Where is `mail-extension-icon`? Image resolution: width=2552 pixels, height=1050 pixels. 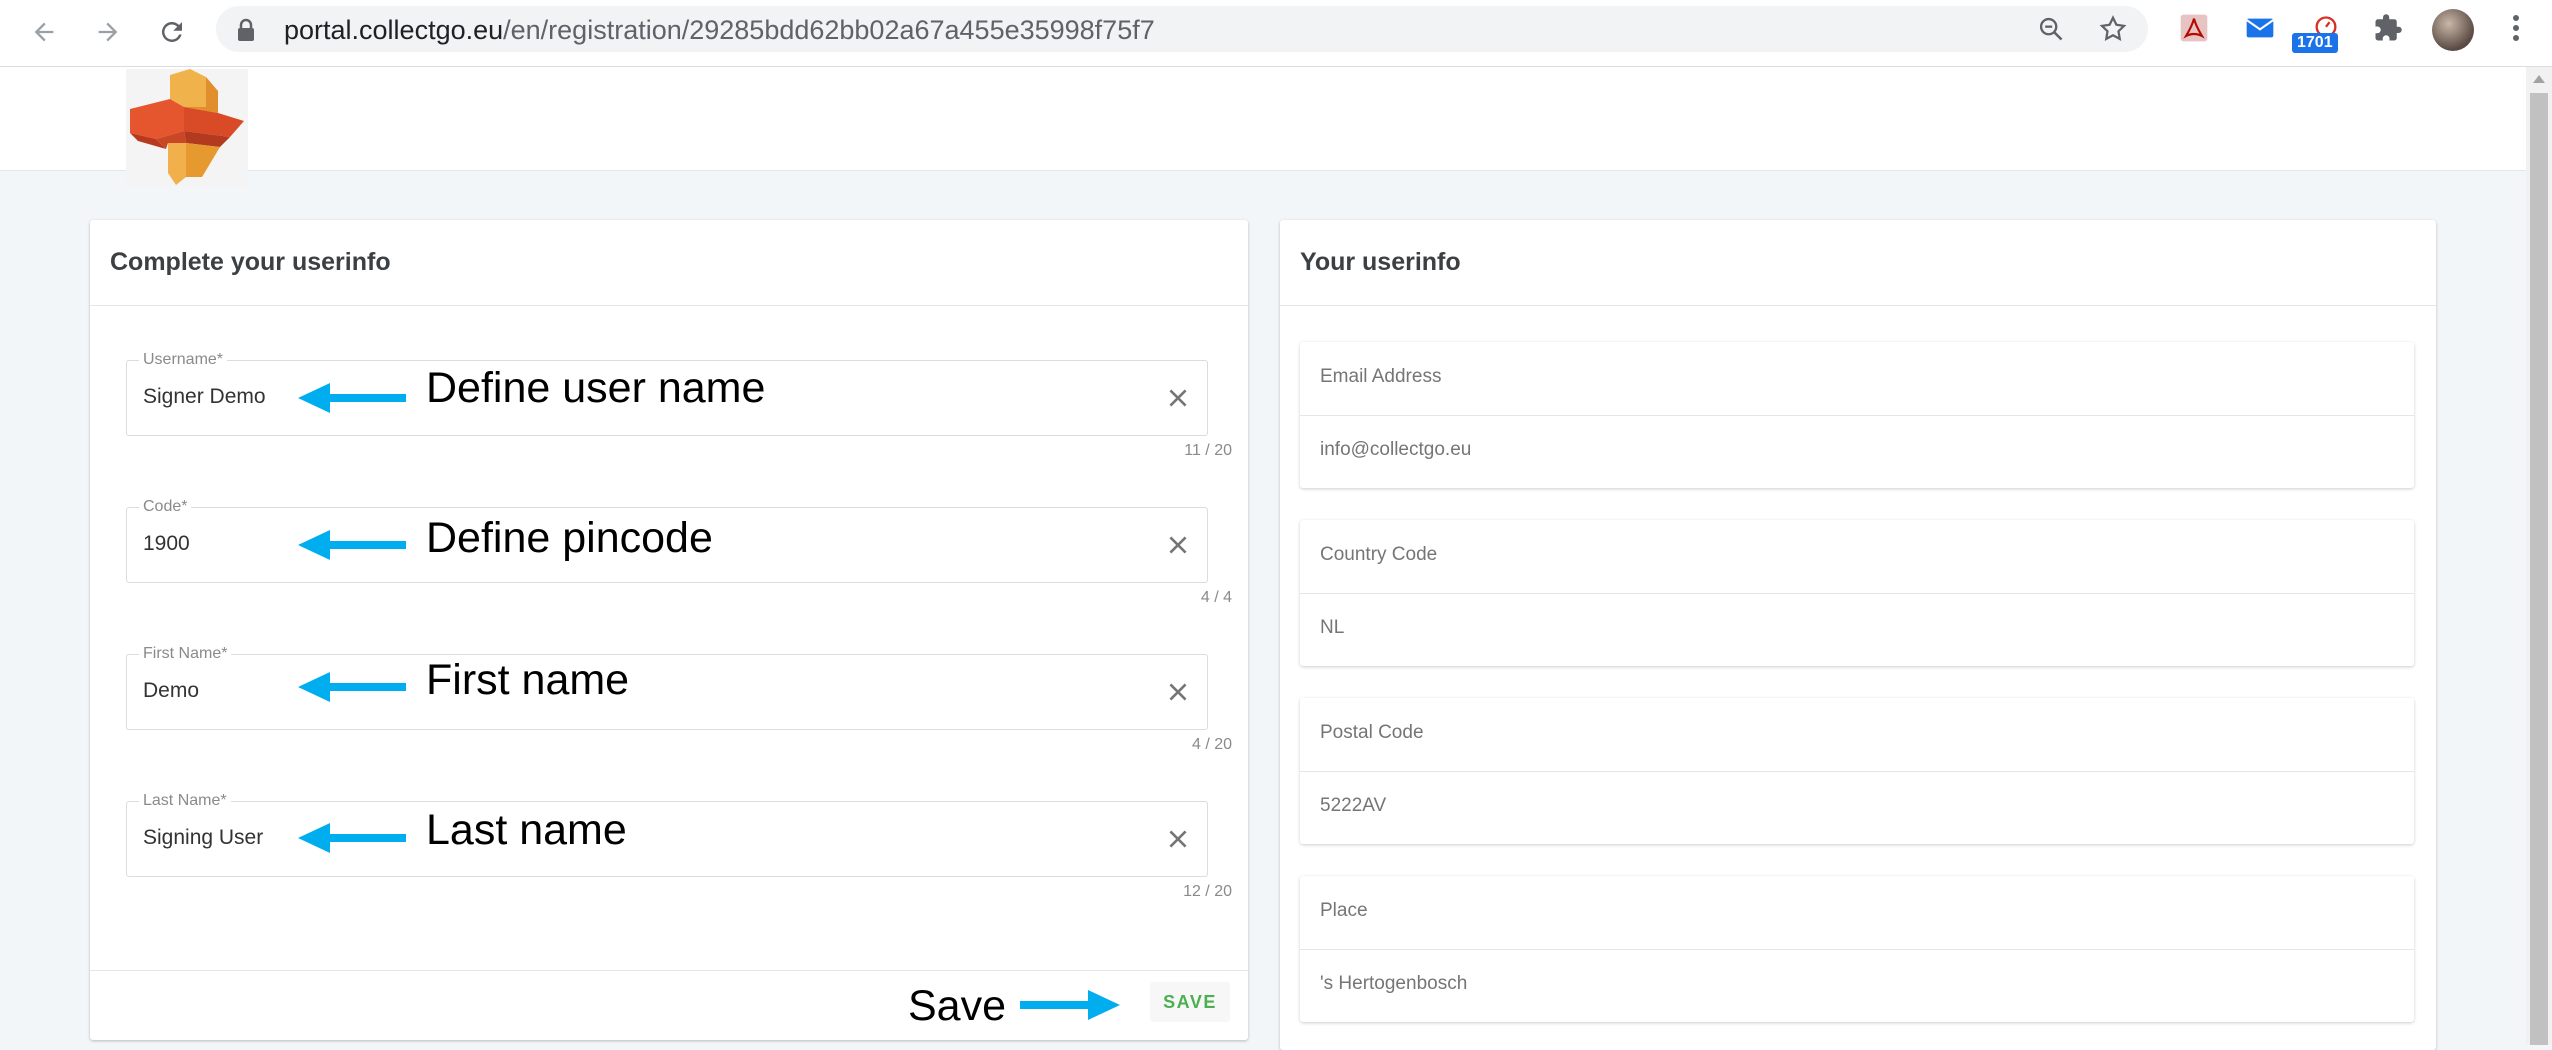
mail-extension-icon is located at coordinates (2260, 28).